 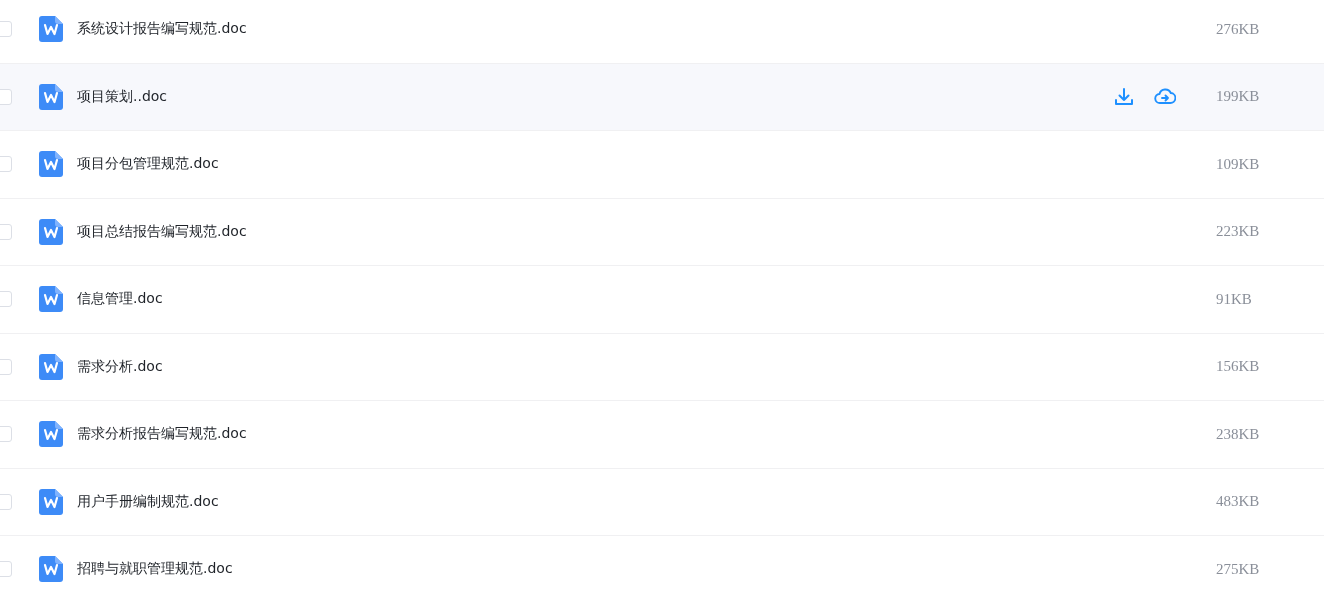 What do you see at coordinates (1238, 569) in the screenshot?
I see `file-size: 275KB` at bounding box center [1238, 569].